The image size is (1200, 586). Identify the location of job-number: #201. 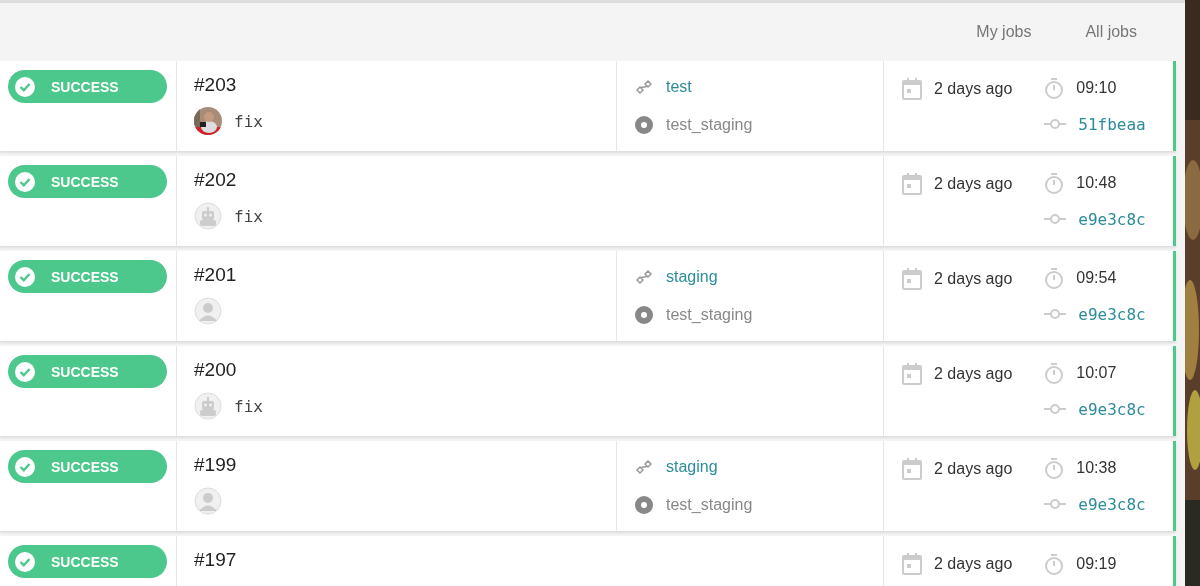
(396, 275).